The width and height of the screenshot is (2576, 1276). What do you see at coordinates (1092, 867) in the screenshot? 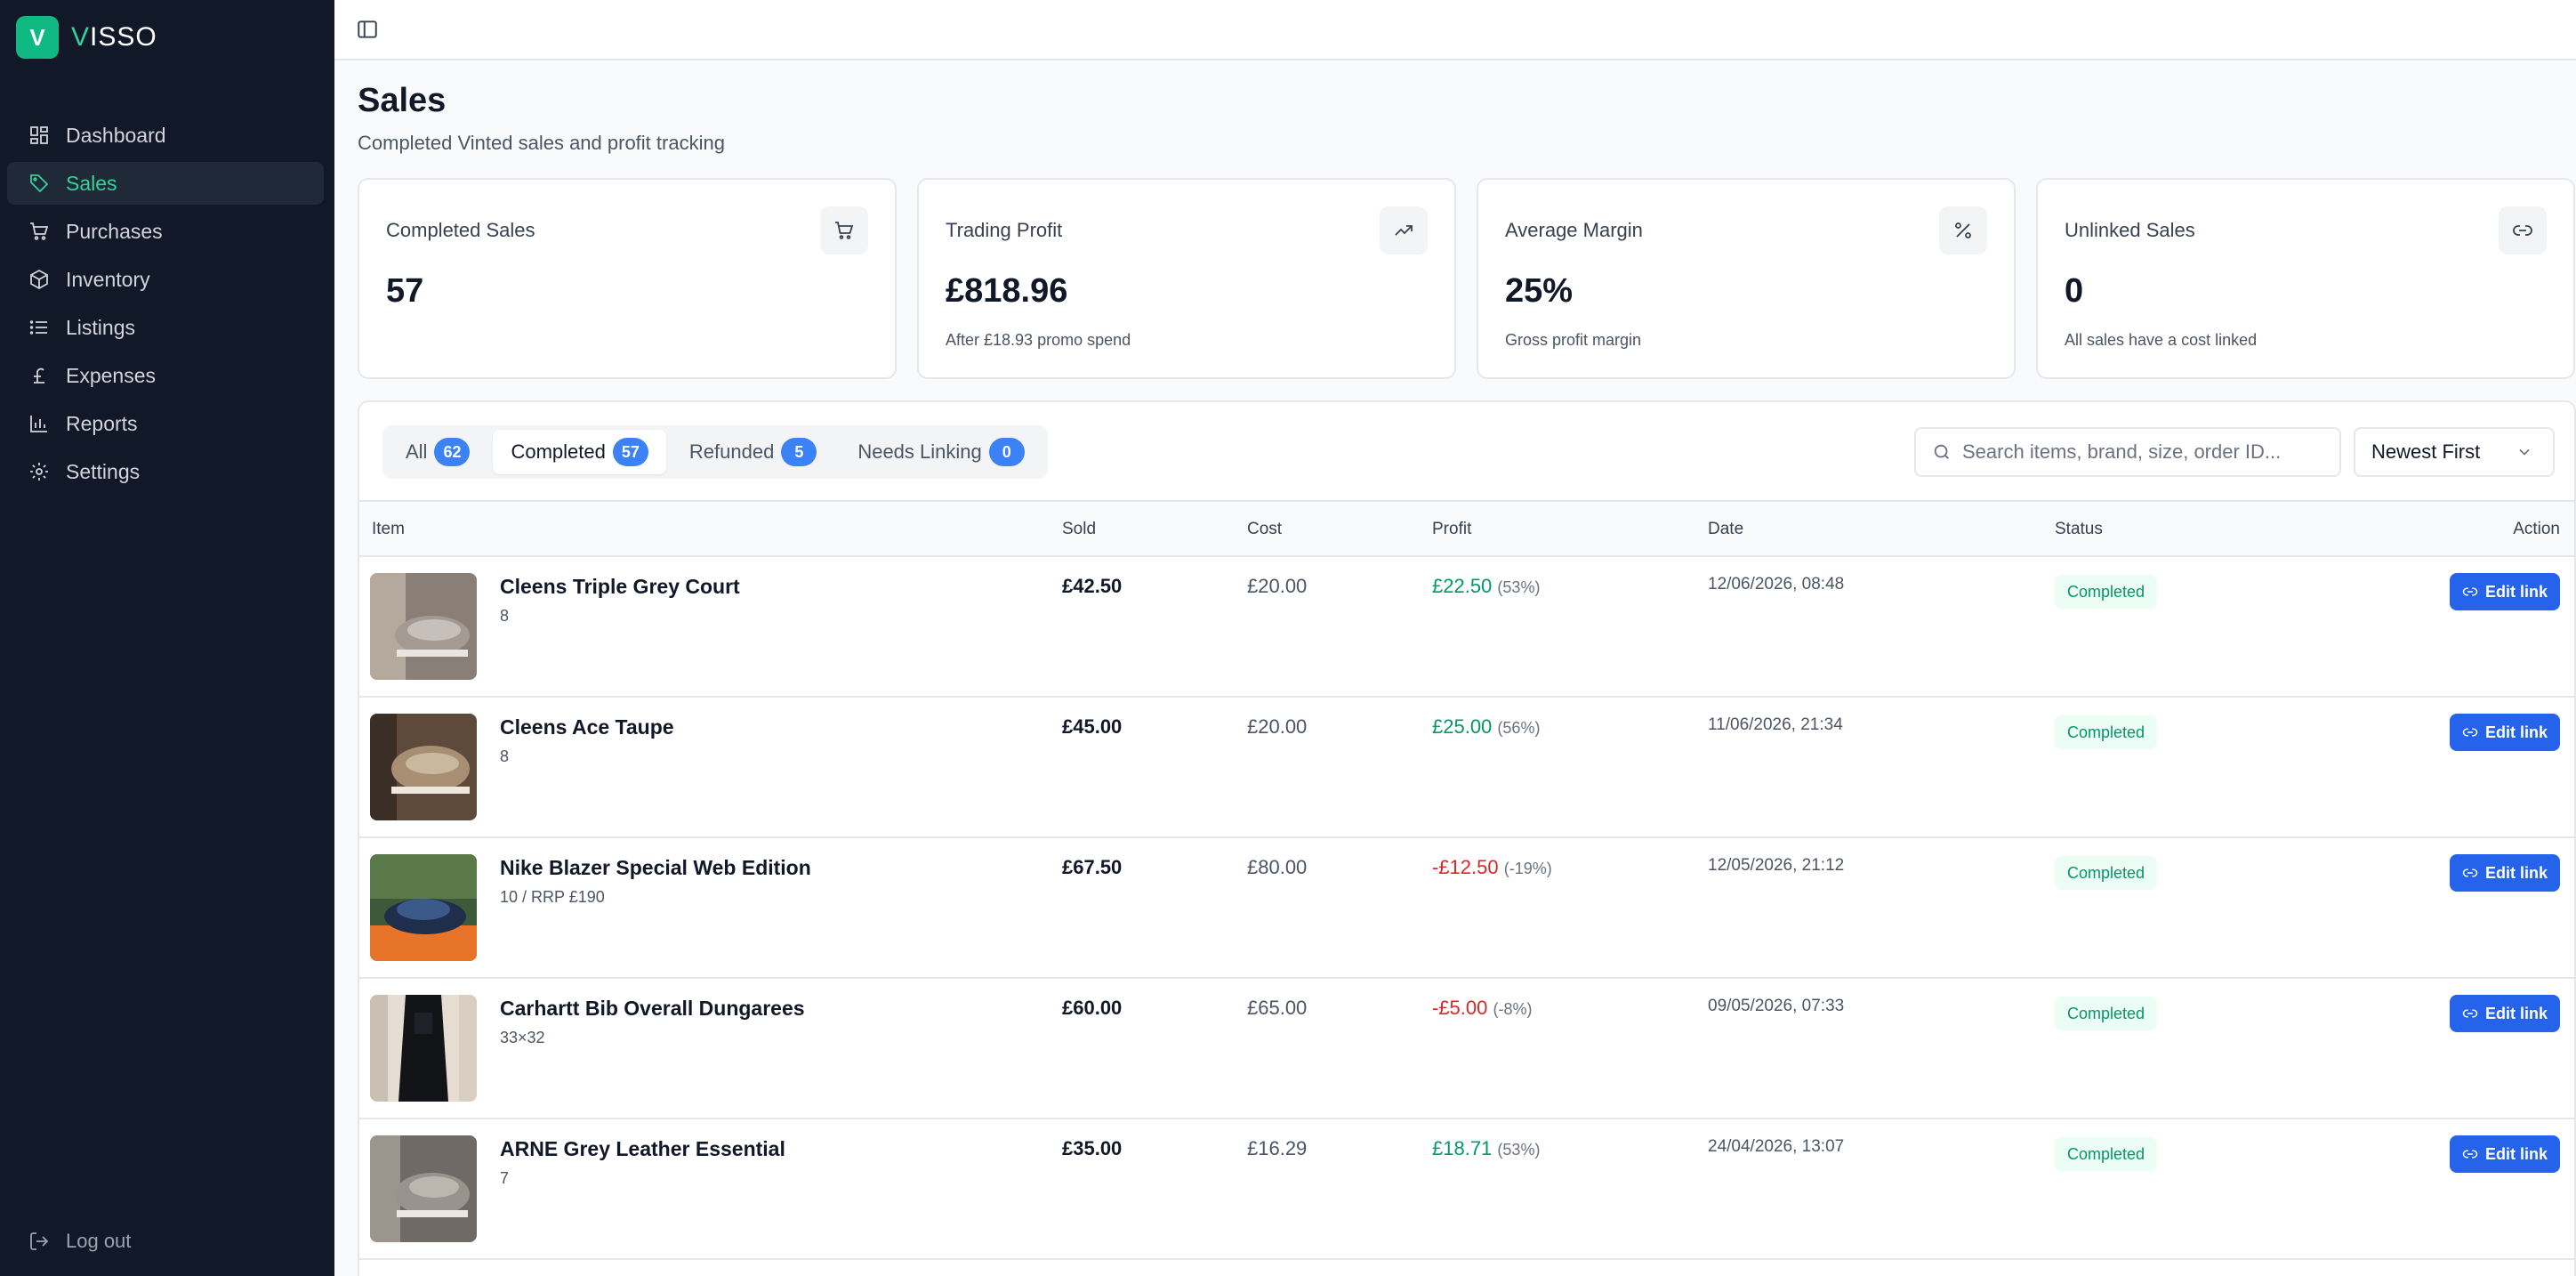
I see `sold-price: £67.50` at bounding box center [1092, 867].